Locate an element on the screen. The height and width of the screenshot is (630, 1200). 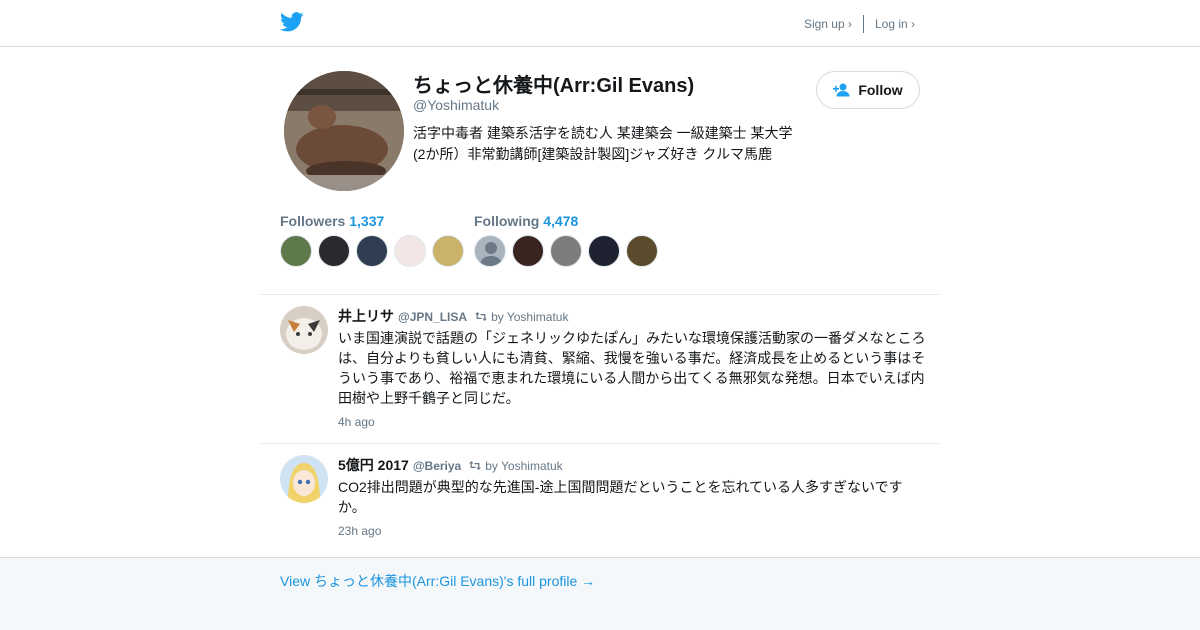
bio-line: (2か所）非常勤講師[建築設計製図]ジャズ好き クルマ馬鹿 is located at coordinates (592, 154).